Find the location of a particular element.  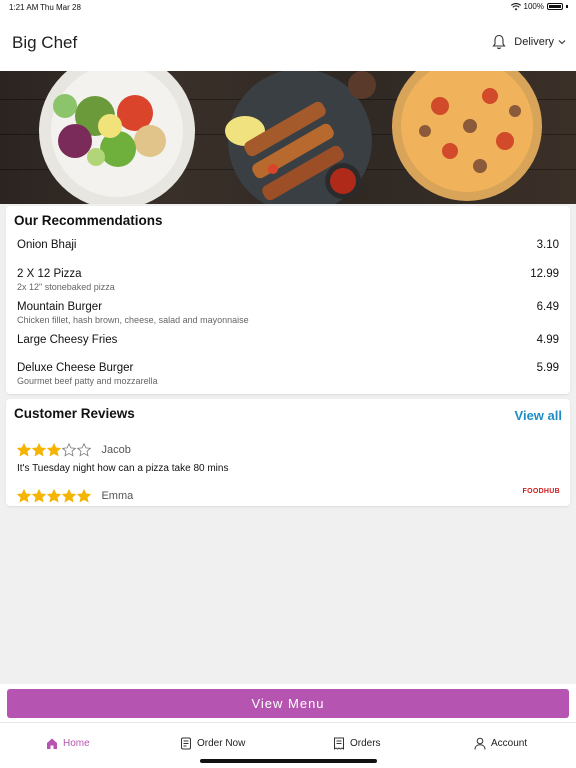

menu-item-name: Mountain Burger is located at coordinates (60, 307).